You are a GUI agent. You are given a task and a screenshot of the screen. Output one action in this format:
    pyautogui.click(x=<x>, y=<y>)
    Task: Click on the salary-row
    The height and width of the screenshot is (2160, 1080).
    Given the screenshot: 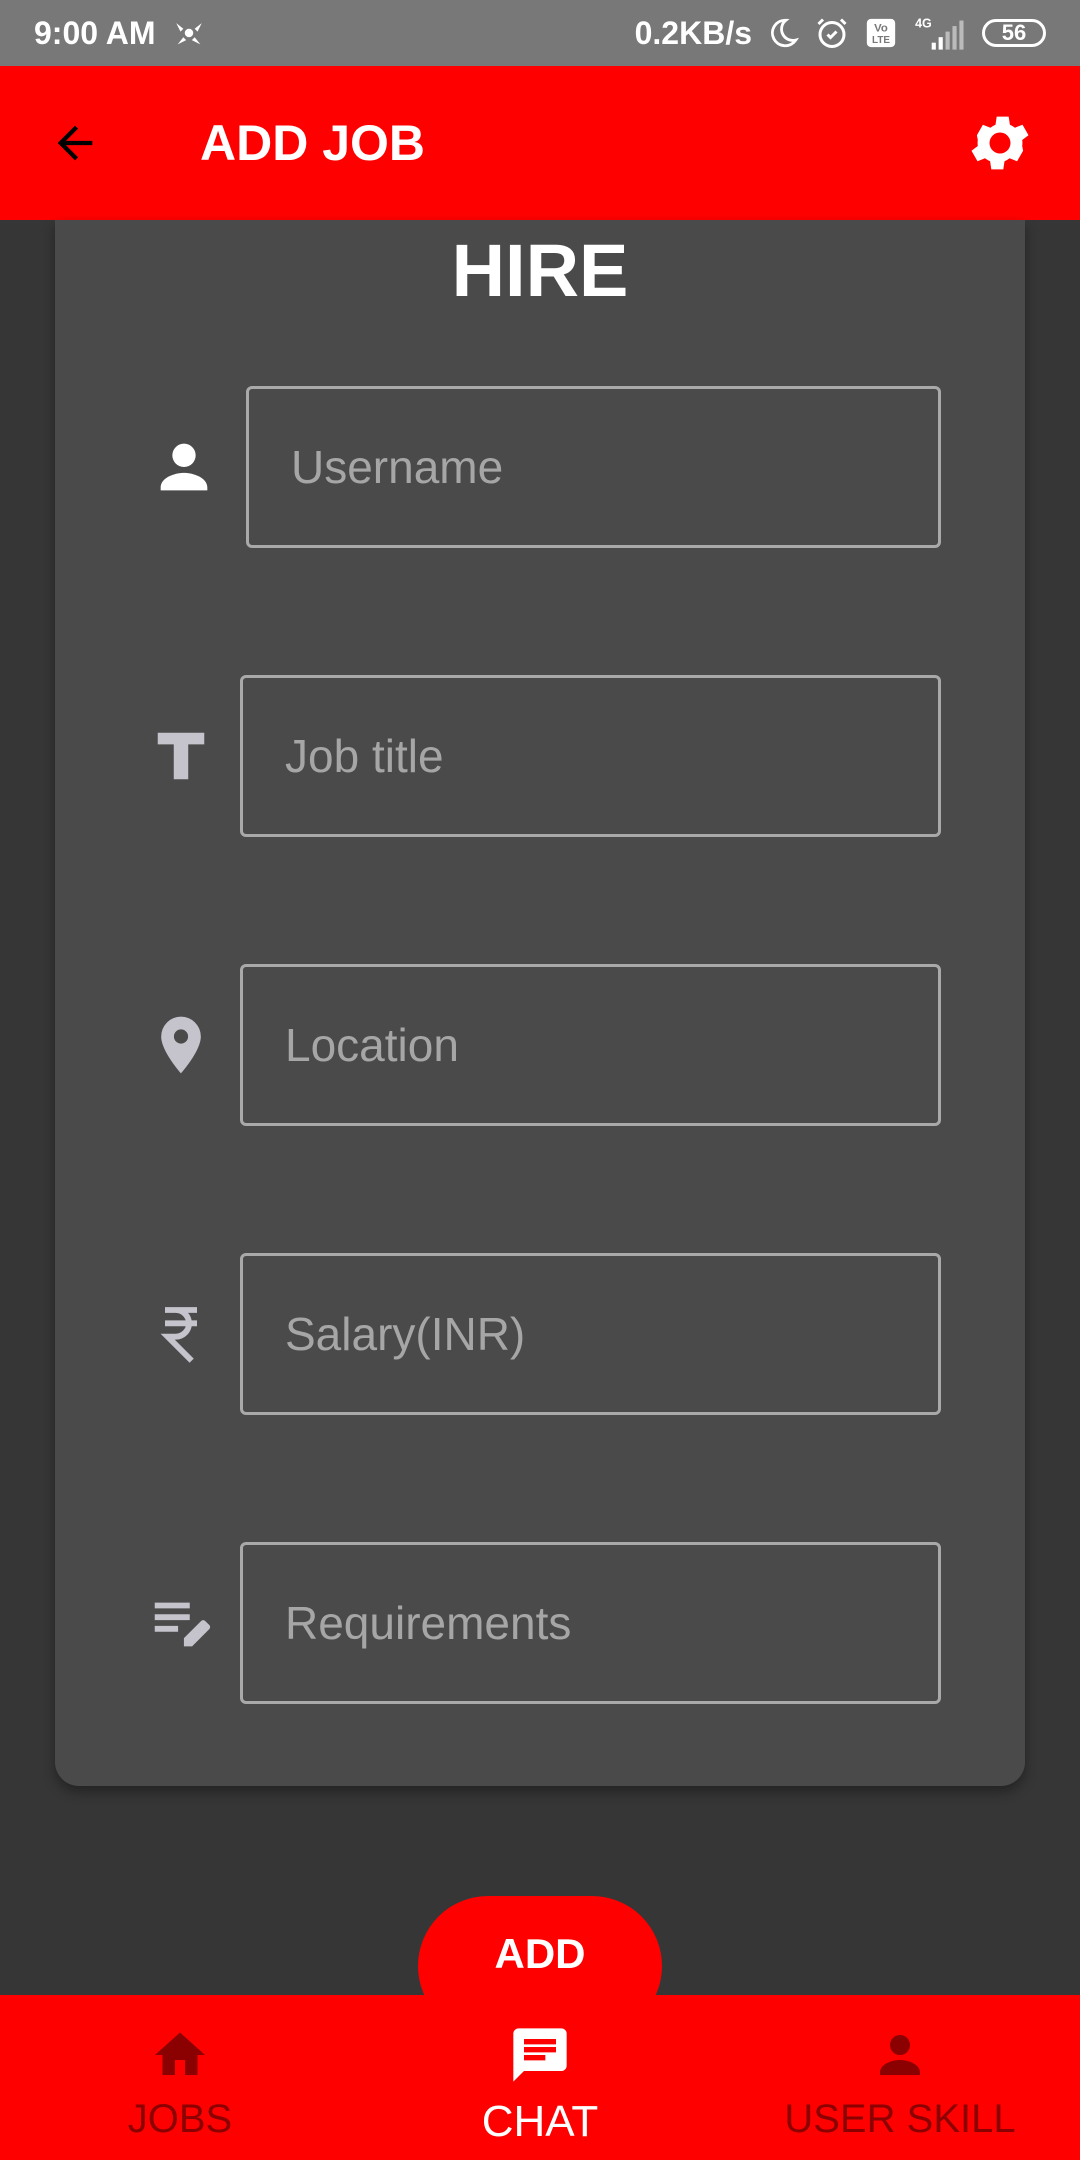 What is the action you would take?
    pyautogui.click(x=540, y=1334)
    